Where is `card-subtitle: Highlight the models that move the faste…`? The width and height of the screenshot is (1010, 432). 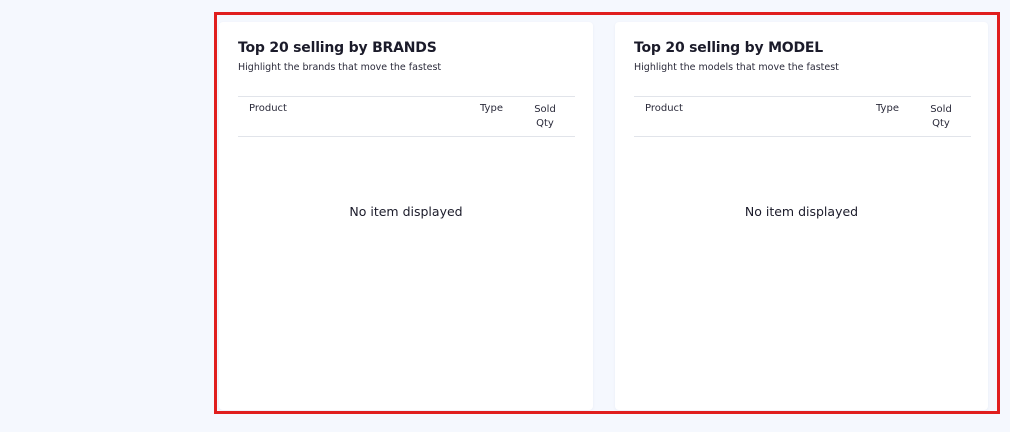 card-subtitle: Highlight the models that move the faste… is located at coordinates (736, 67).